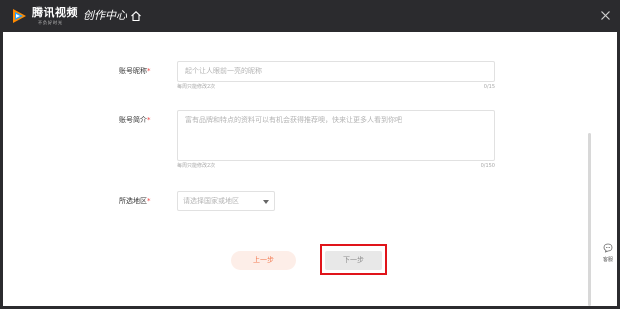 This screenshot has width=620, height=309. Describe the element at coordinates (336, 71) in the screenshot. I see `nickname-input: 起个让人眼前一亮的昵称` at that location.